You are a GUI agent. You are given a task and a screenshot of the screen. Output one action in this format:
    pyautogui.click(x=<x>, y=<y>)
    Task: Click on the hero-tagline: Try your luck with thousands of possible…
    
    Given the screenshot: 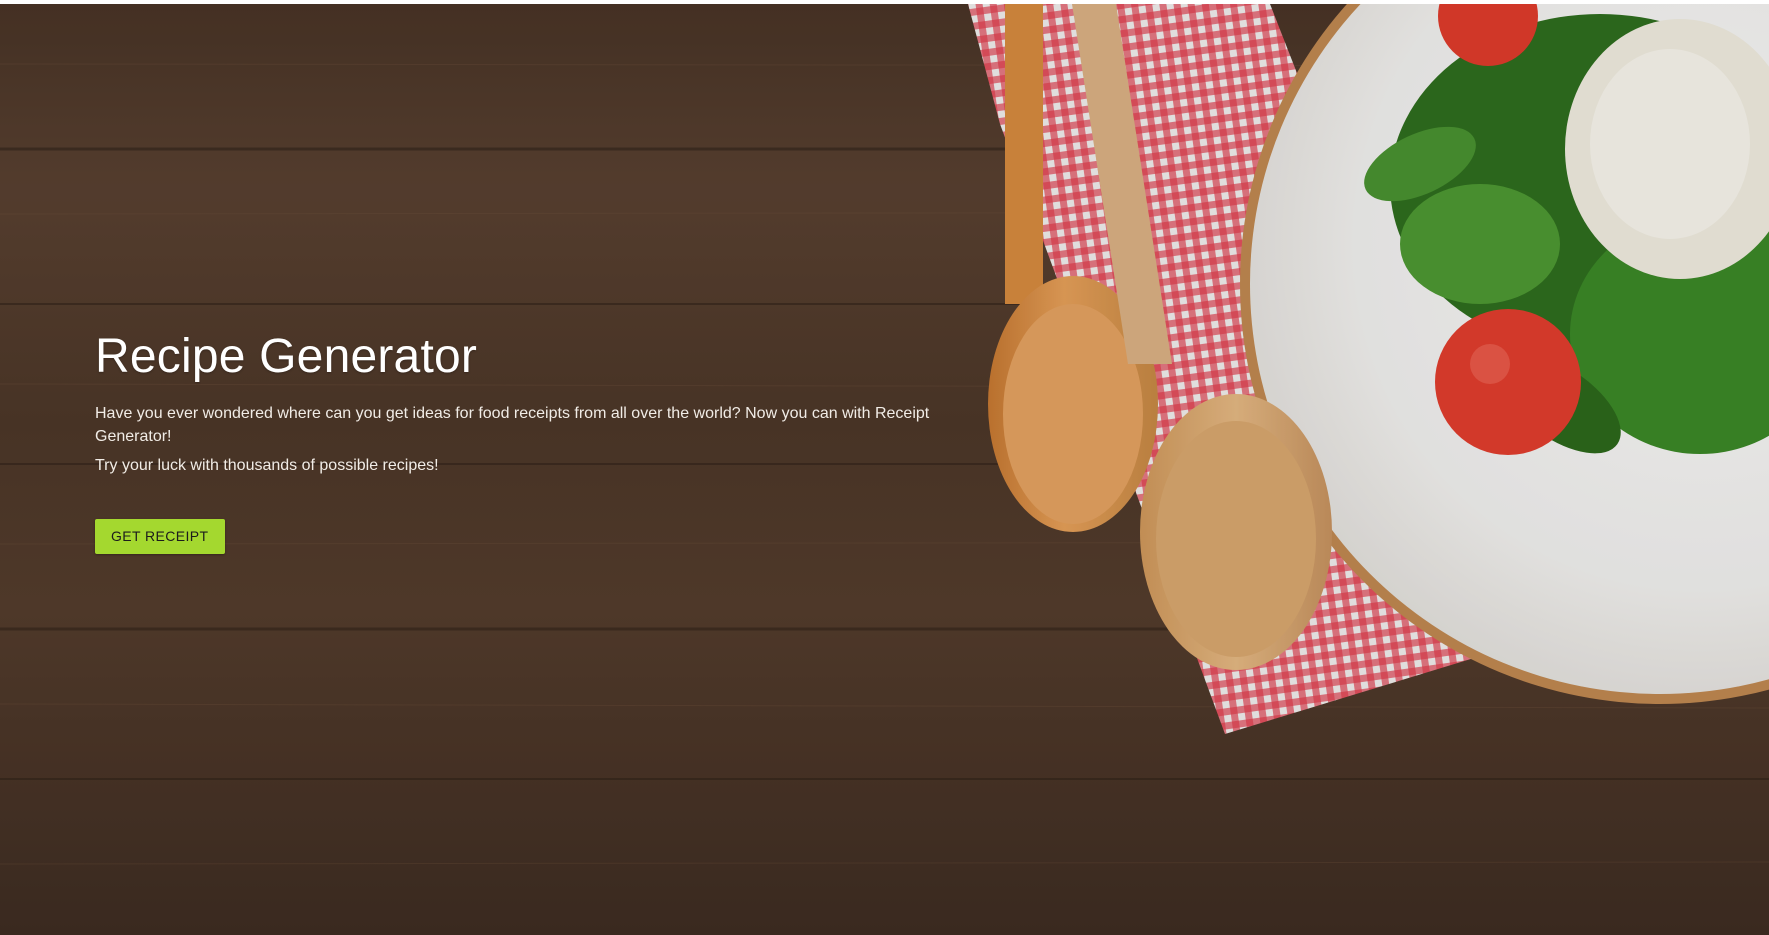 What is the action you would take?
    pyautogui.click(x=267, y=465)
    